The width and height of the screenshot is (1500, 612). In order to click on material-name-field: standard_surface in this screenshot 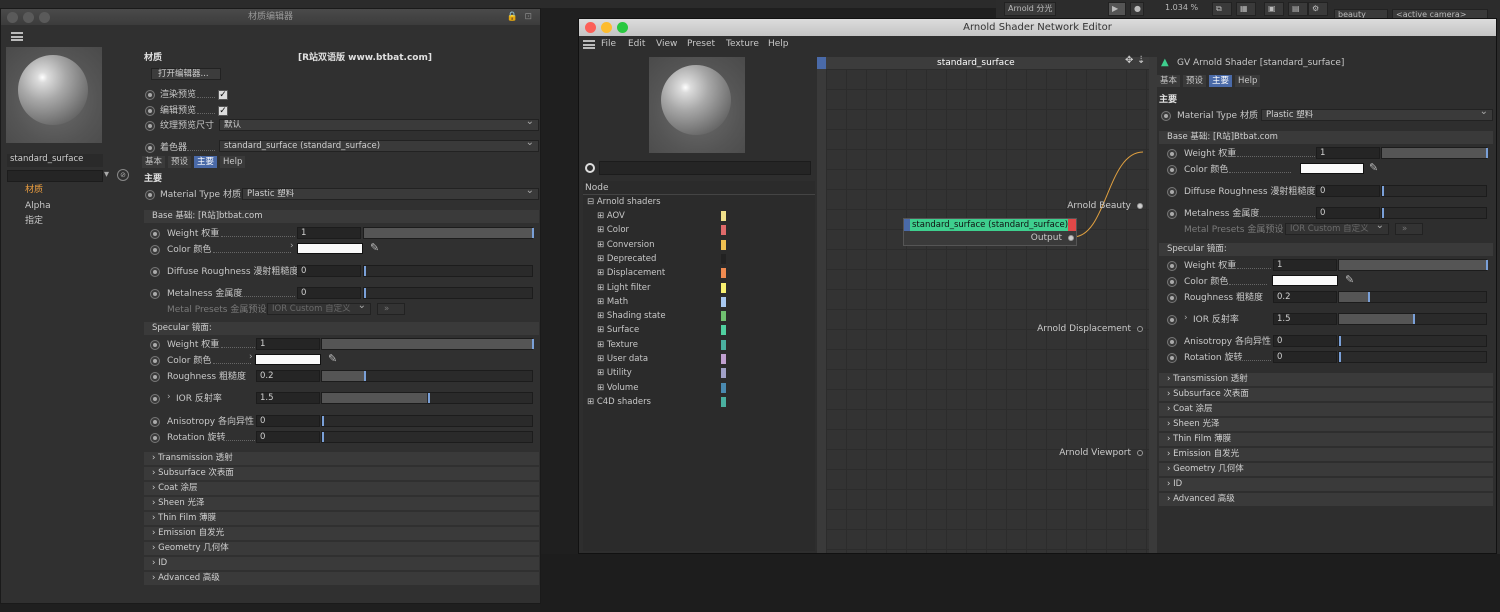, I will do `click(55, 160)`.